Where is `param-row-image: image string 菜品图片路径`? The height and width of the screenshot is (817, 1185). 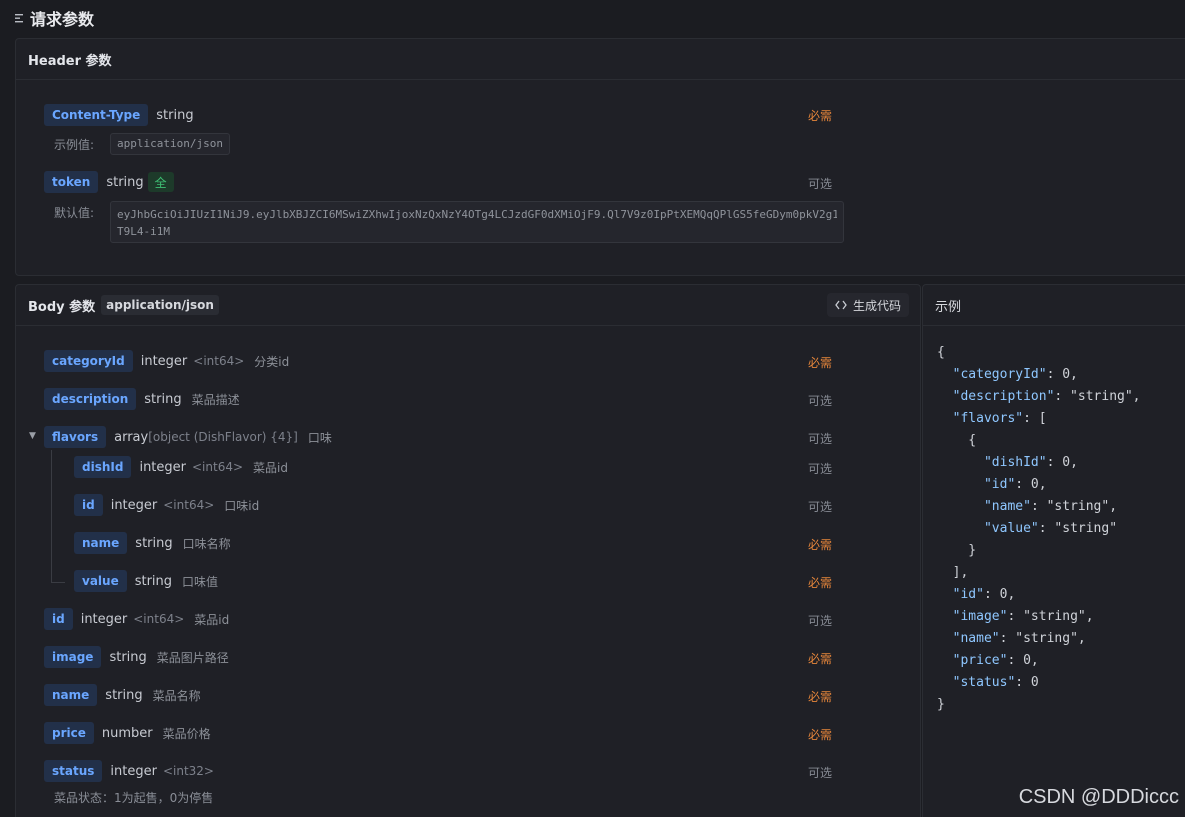
param-row-image: image string 菜品图片路径 is located at coordinates (136, 657).